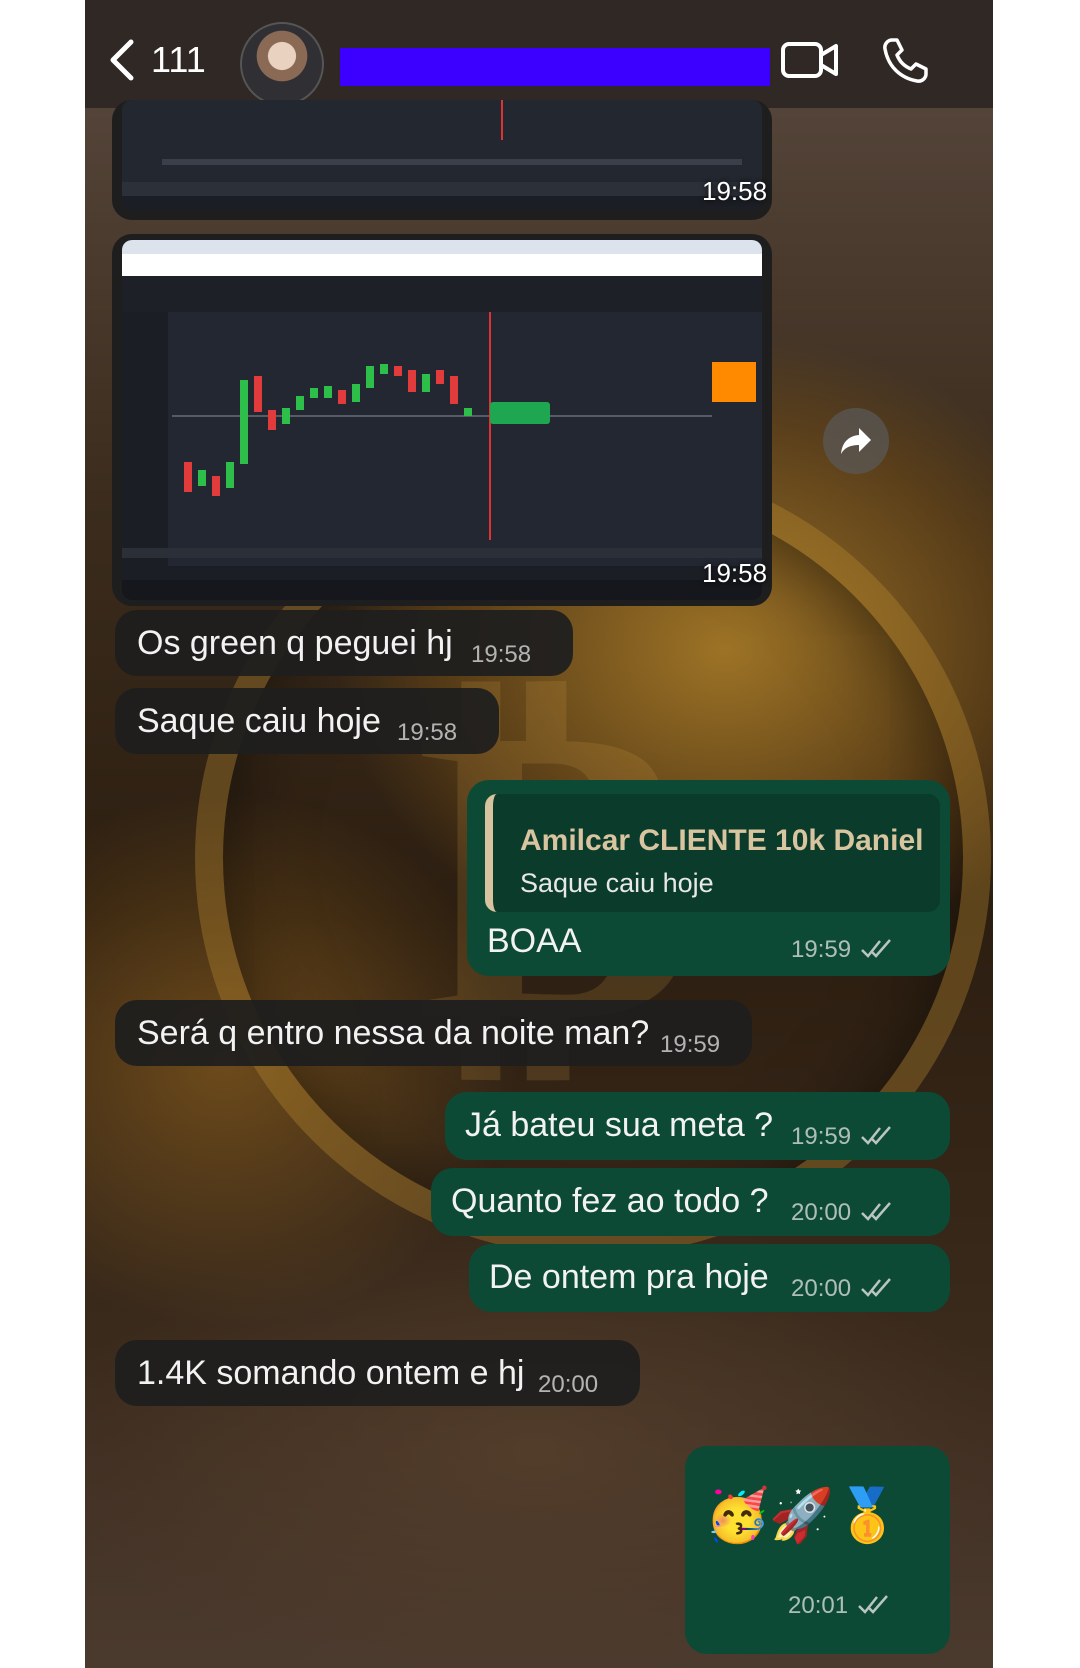  Describe the element at coordinates (122, 60) in the screenshot. I see `chevron-left-icon` at that location.